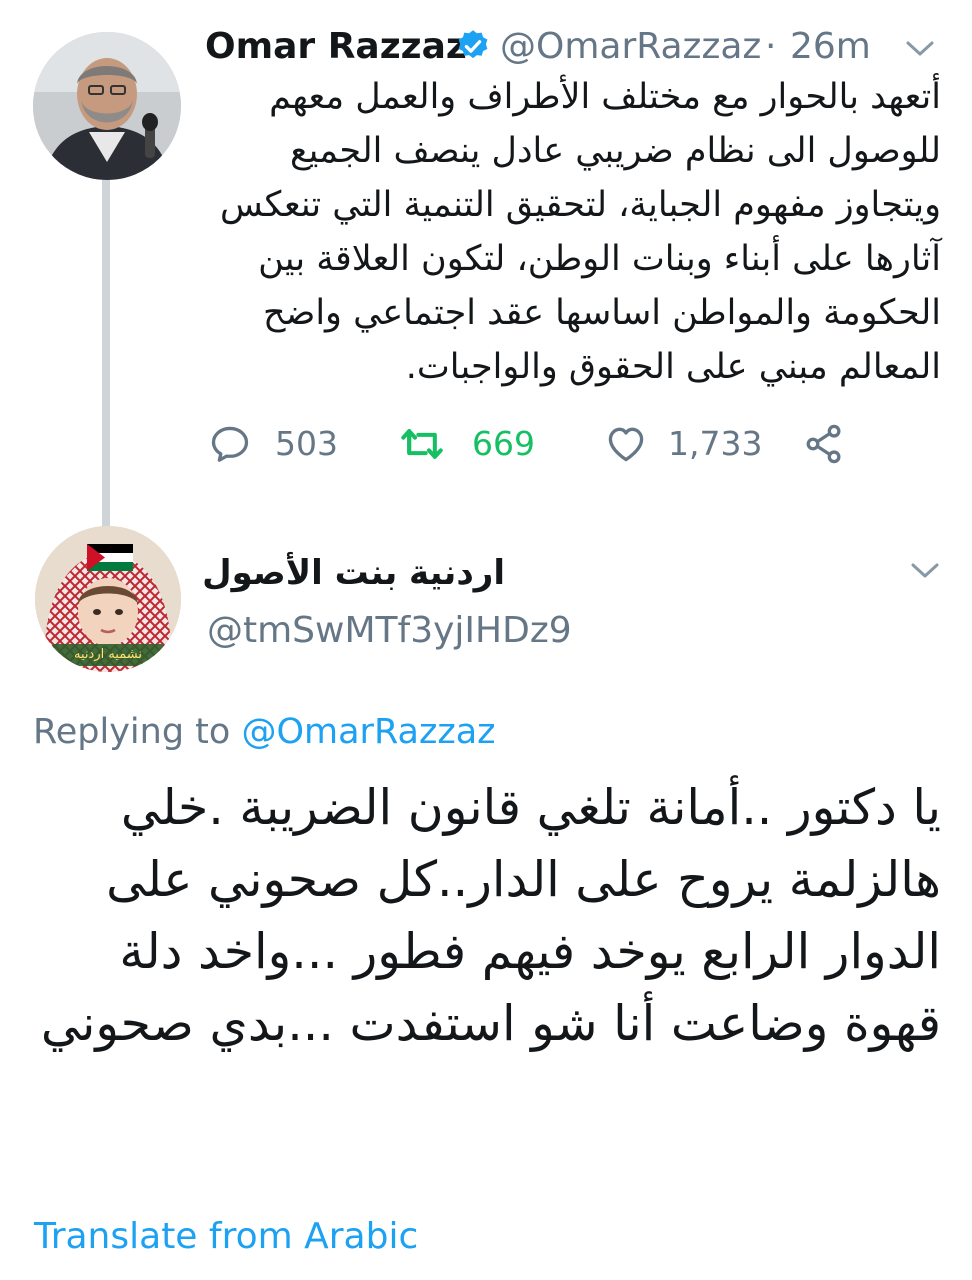 The image size is (972, 1280). What do you see at coordinates (132, 732) in the screenshot?
I see `replying-to-label: Replying to` at bounding box center [132, 732].